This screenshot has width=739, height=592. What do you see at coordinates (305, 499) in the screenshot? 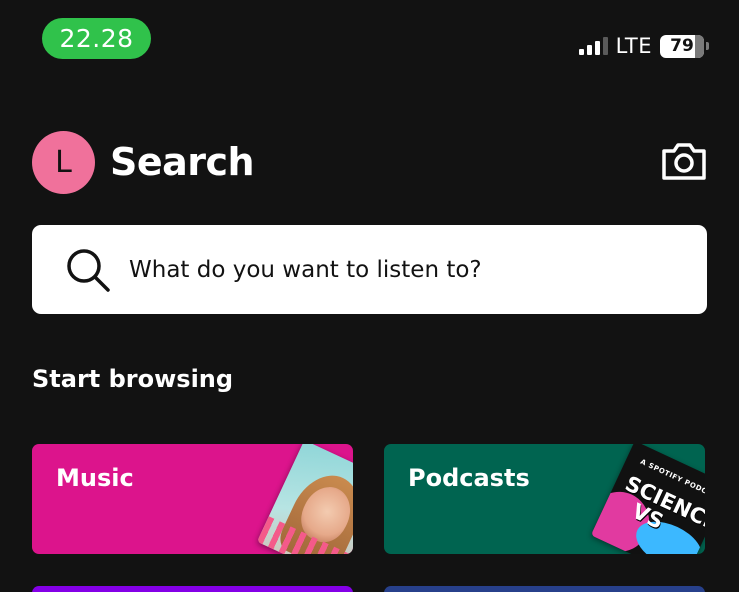
I see `music-cover-art` at bounding box center [305, 499].